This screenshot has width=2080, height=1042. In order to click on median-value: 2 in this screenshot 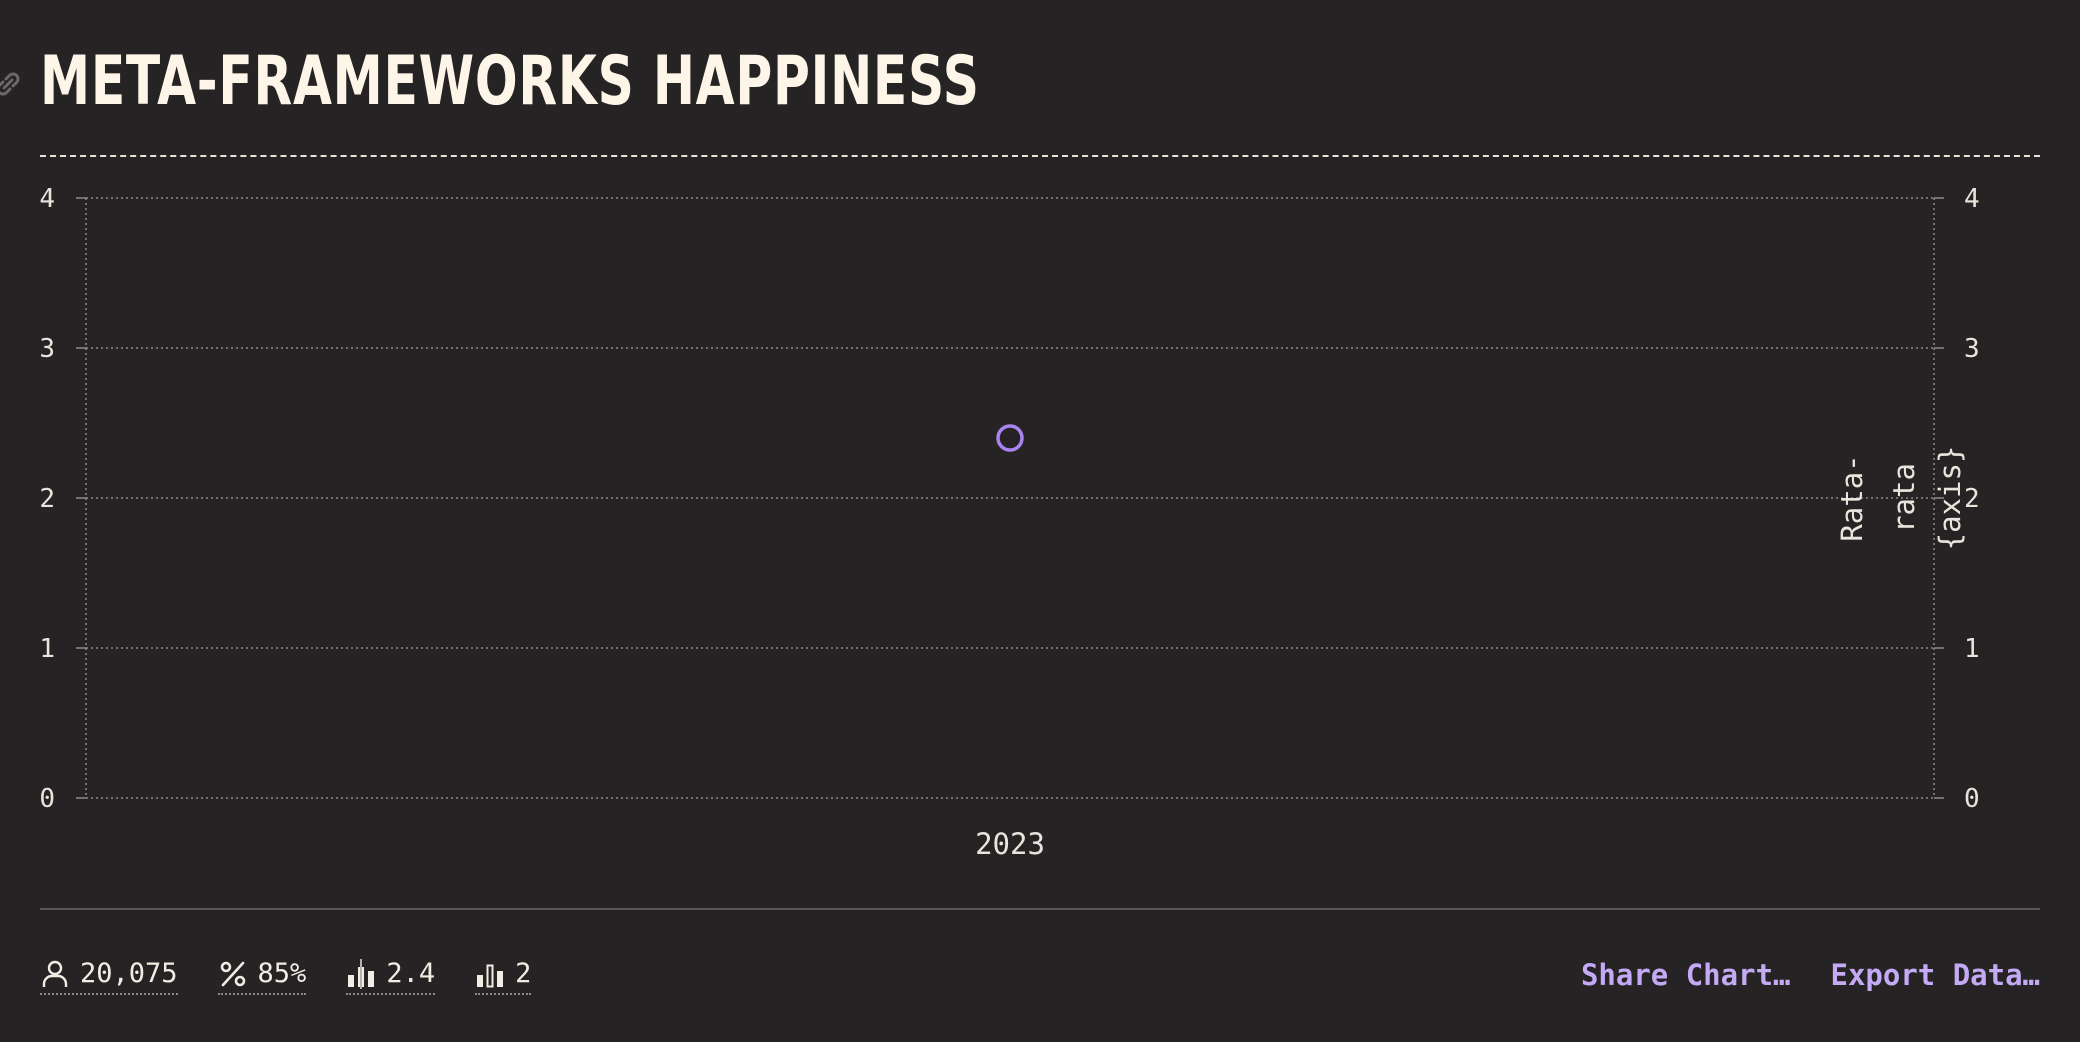, I will do `click(523, 973)`.